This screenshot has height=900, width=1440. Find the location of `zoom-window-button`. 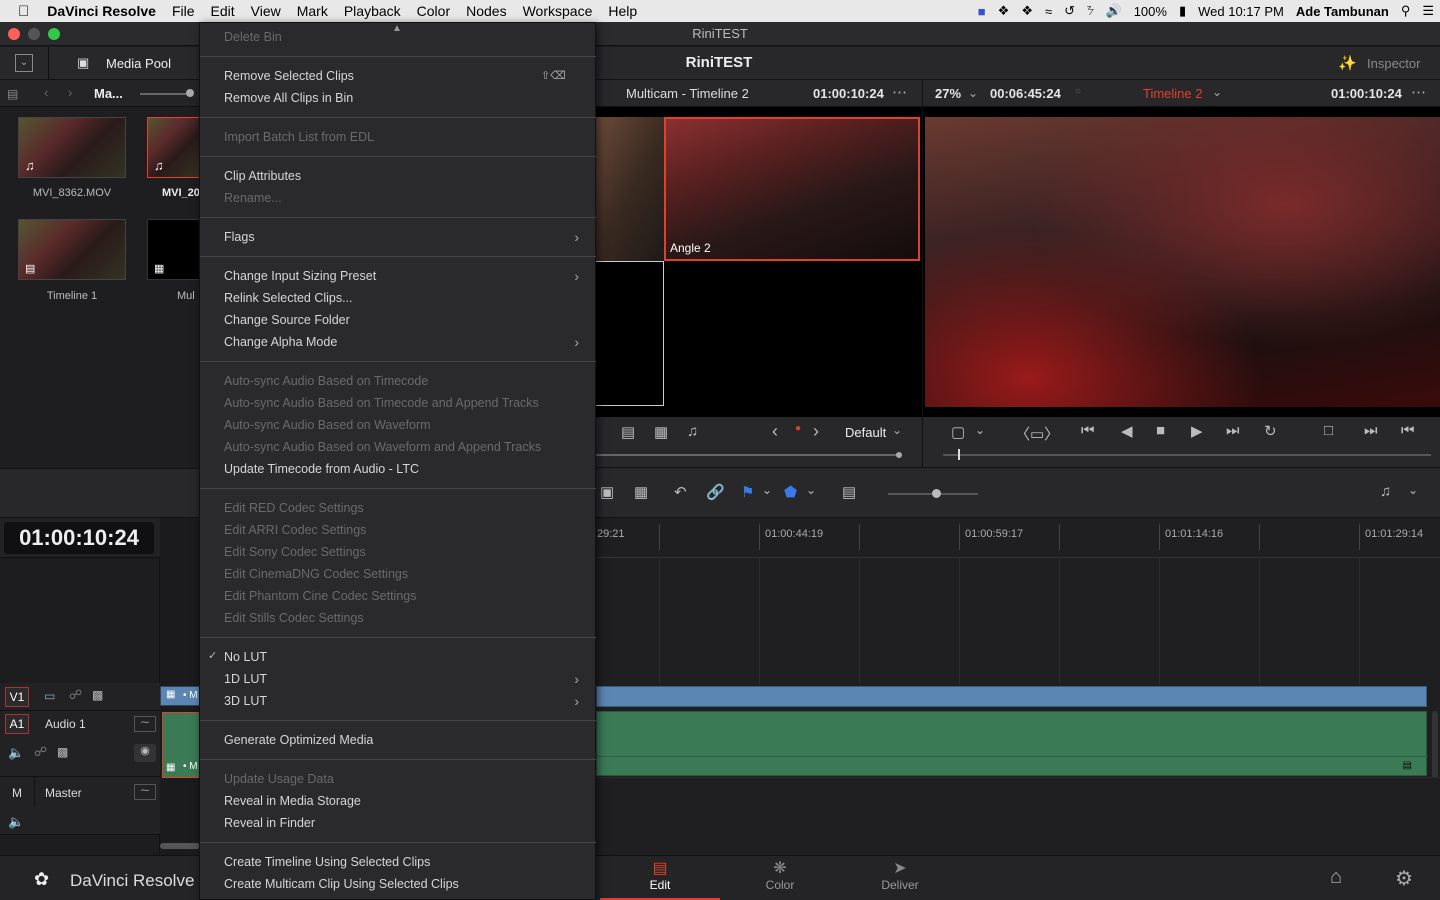

zoom-window-button is located at coordinates (54, 34).